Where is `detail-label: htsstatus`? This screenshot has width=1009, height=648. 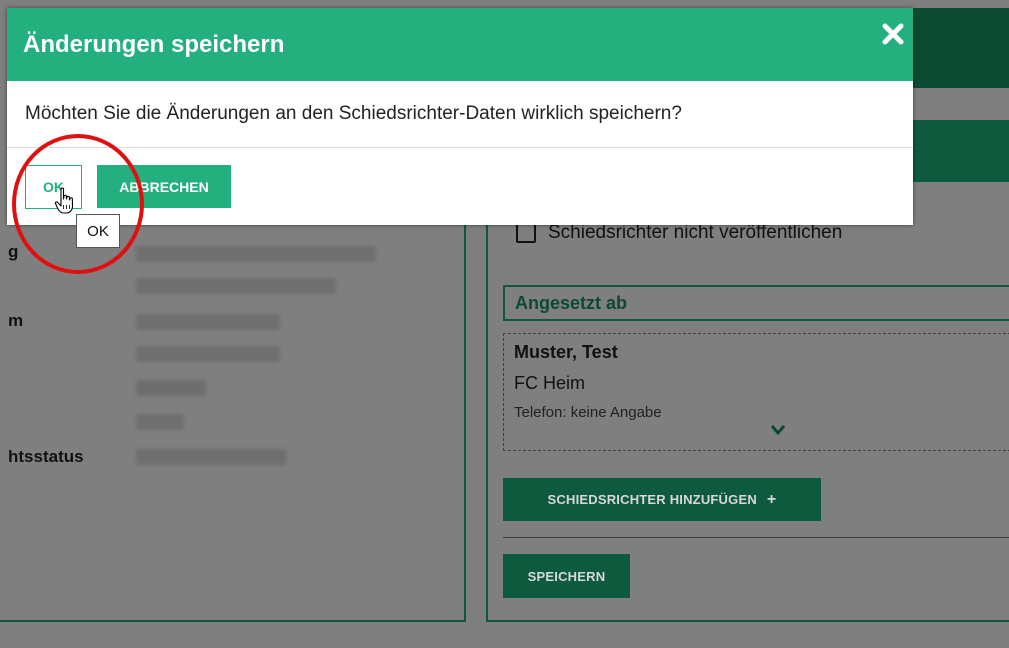 detail-label: htsstatus is located at coordinates (46, 456).